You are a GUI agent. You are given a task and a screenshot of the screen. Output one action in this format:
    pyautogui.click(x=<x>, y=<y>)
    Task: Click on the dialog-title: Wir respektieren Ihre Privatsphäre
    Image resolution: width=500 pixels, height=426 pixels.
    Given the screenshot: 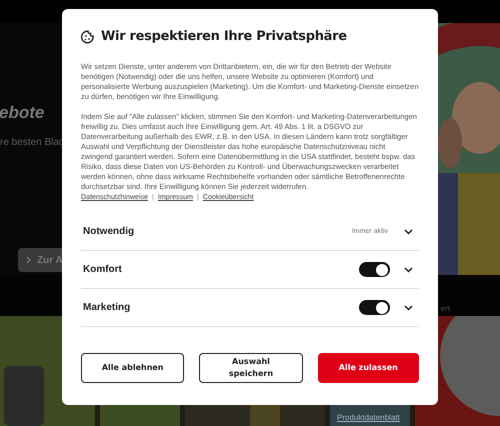 What is the action you would take?
    pyautogui.click(x=224, y=36)
    